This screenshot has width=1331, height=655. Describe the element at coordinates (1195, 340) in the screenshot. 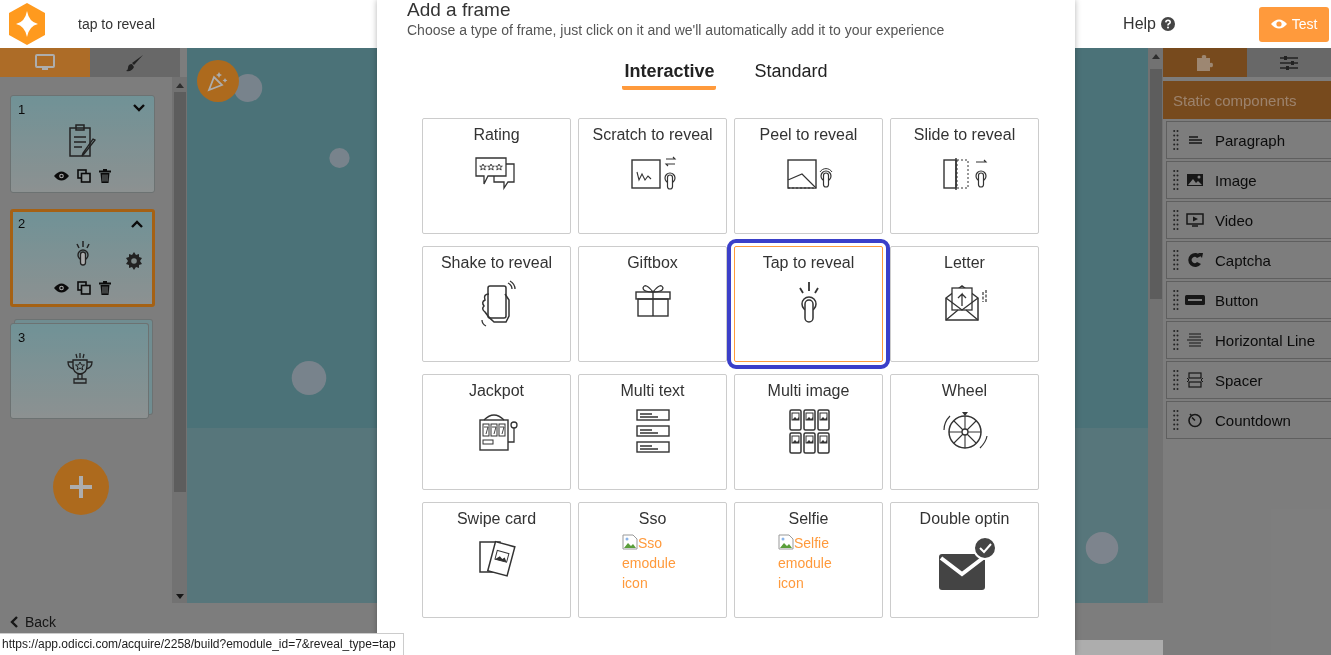

I see `horizontal-line-icon` at that location.